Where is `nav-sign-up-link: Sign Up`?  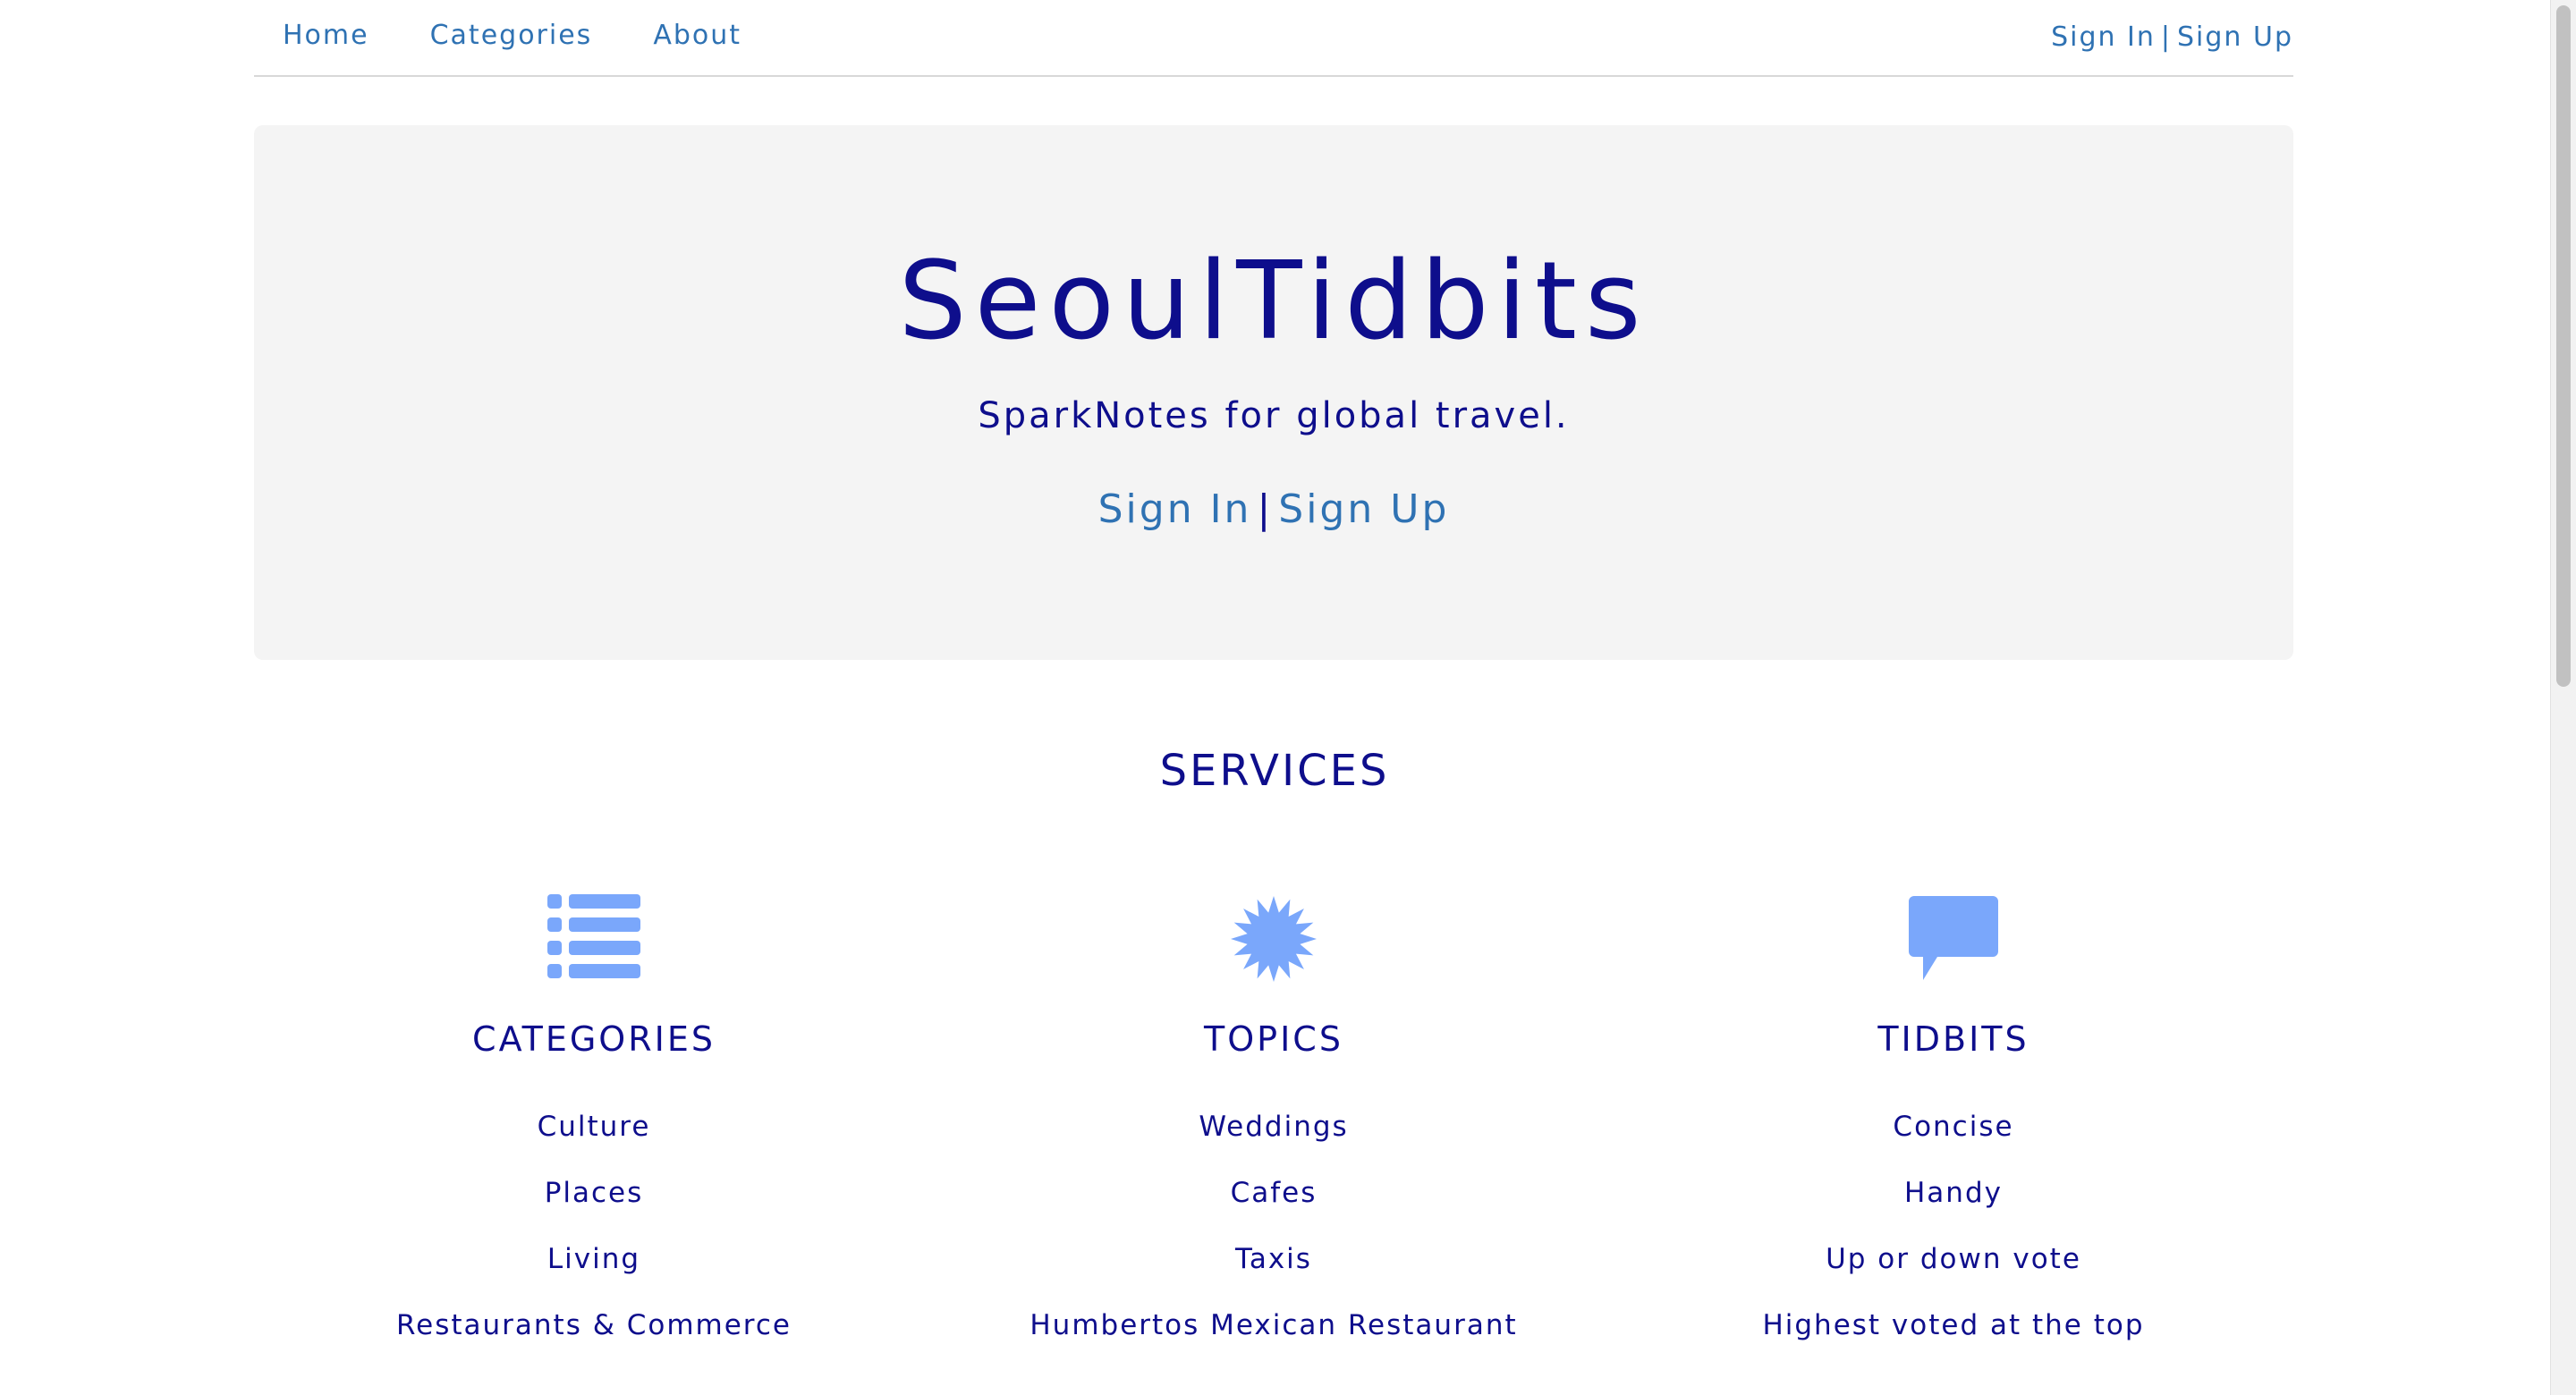
nav-sign-up-link: Sign Up is located at coordinates (2235, 37).